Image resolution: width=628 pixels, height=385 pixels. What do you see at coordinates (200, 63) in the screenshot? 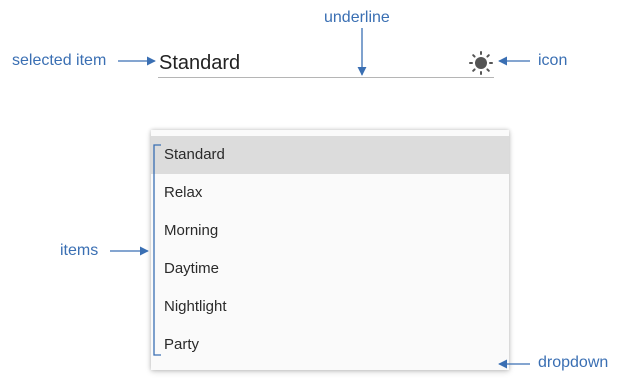
I see `selected-item-text: Standard` at bounding box center [200, 63].